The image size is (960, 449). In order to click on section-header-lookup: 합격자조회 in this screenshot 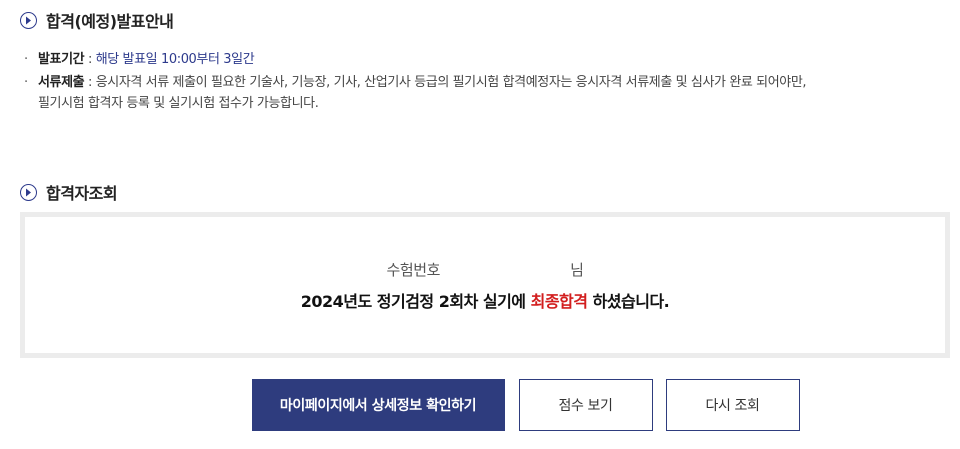, I will do `click(69, 192)`.